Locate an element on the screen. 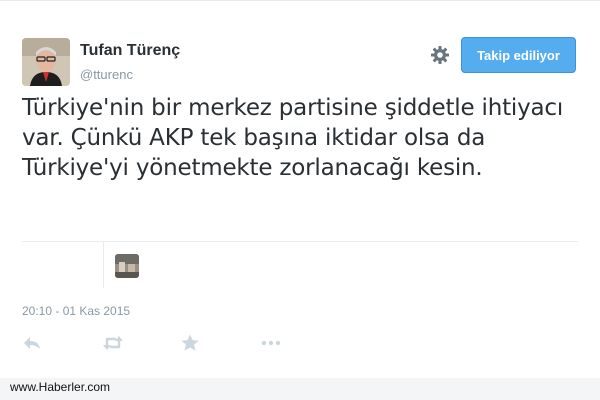  media-row is located at coordinates (300, 264).